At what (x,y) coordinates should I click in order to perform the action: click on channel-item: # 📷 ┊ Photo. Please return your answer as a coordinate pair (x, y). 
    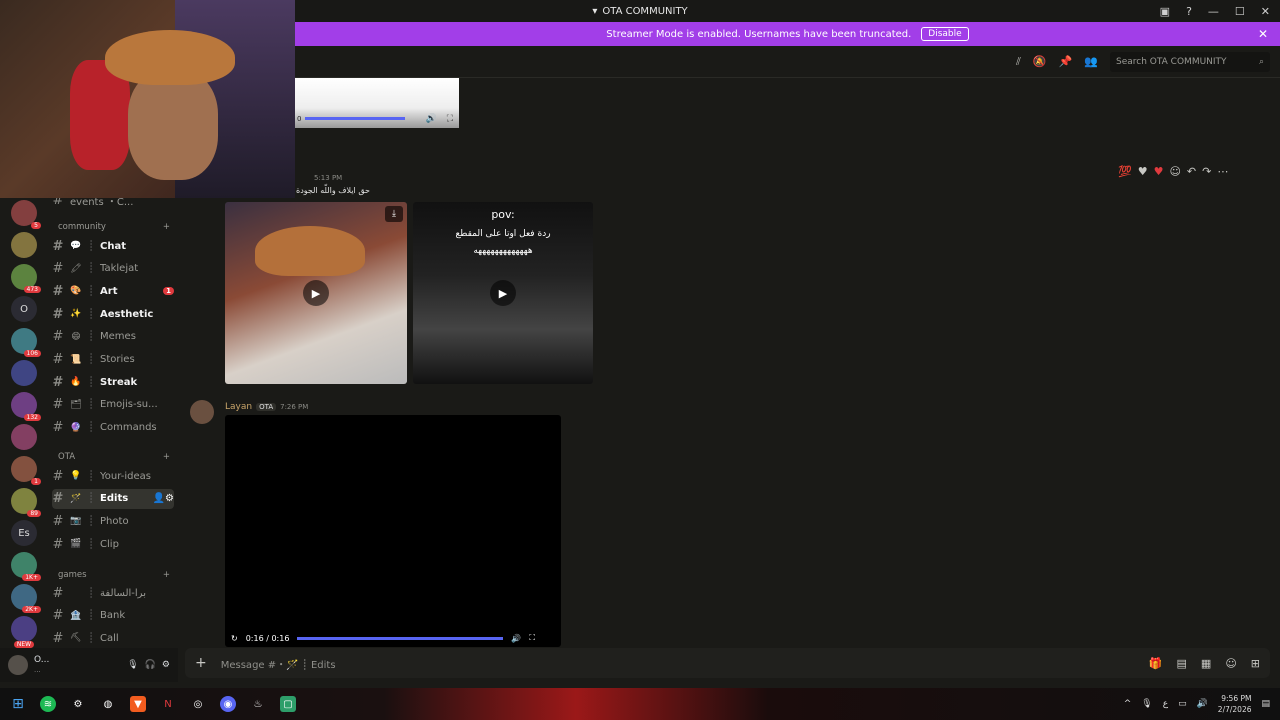
    Looking at the image, I should click on (113, 521).